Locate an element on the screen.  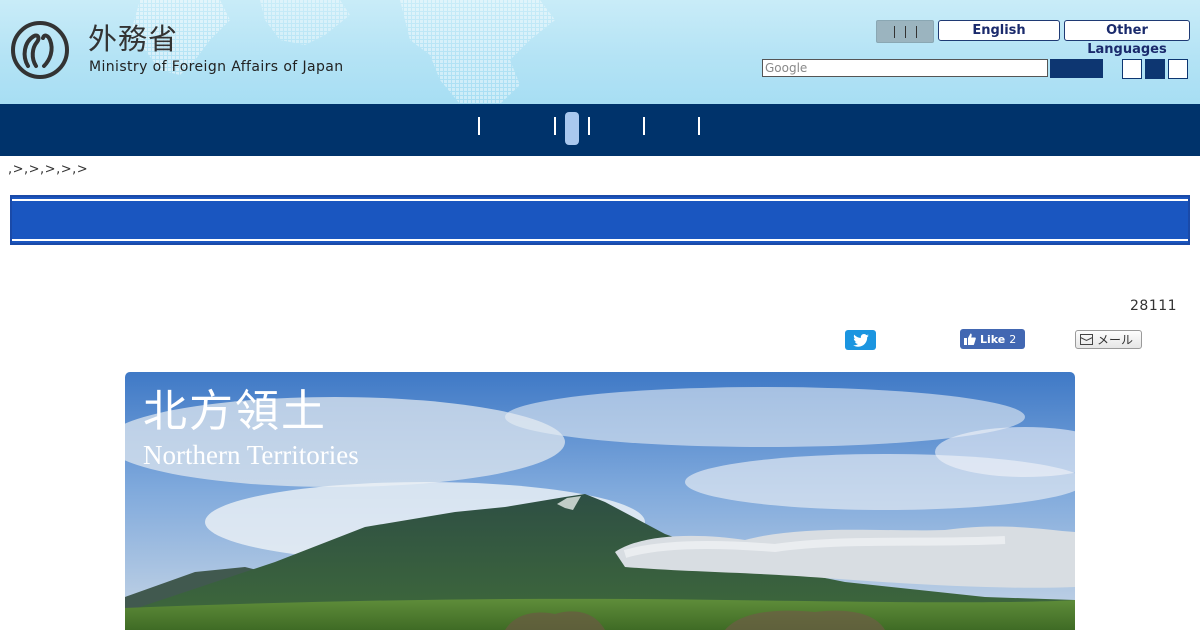
mail-share-button: メール is located at coordinates (1108, 339).